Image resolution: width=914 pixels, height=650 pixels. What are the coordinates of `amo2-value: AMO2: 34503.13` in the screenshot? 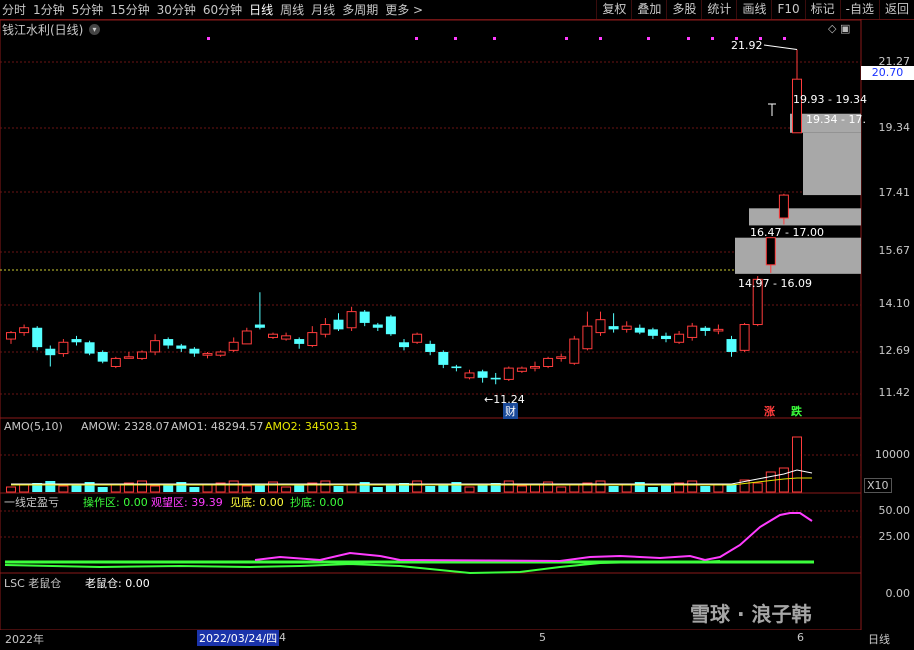 It's located at (311, 426).